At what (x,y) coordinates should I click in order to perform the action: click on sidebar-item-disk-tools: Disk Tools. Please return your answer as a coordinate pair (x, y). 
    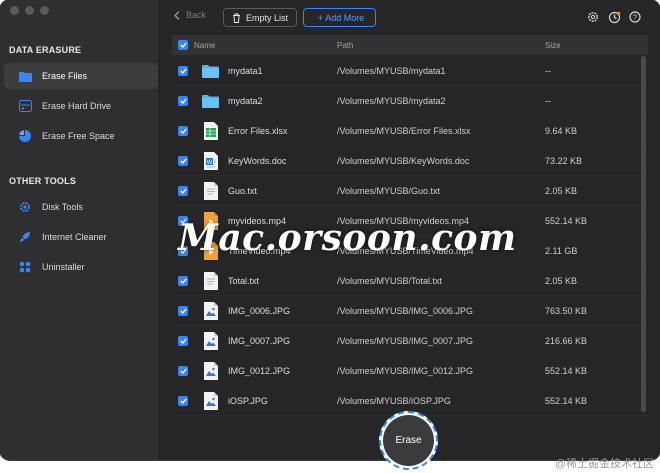
    Looking at the image, I should click on (81, 207).